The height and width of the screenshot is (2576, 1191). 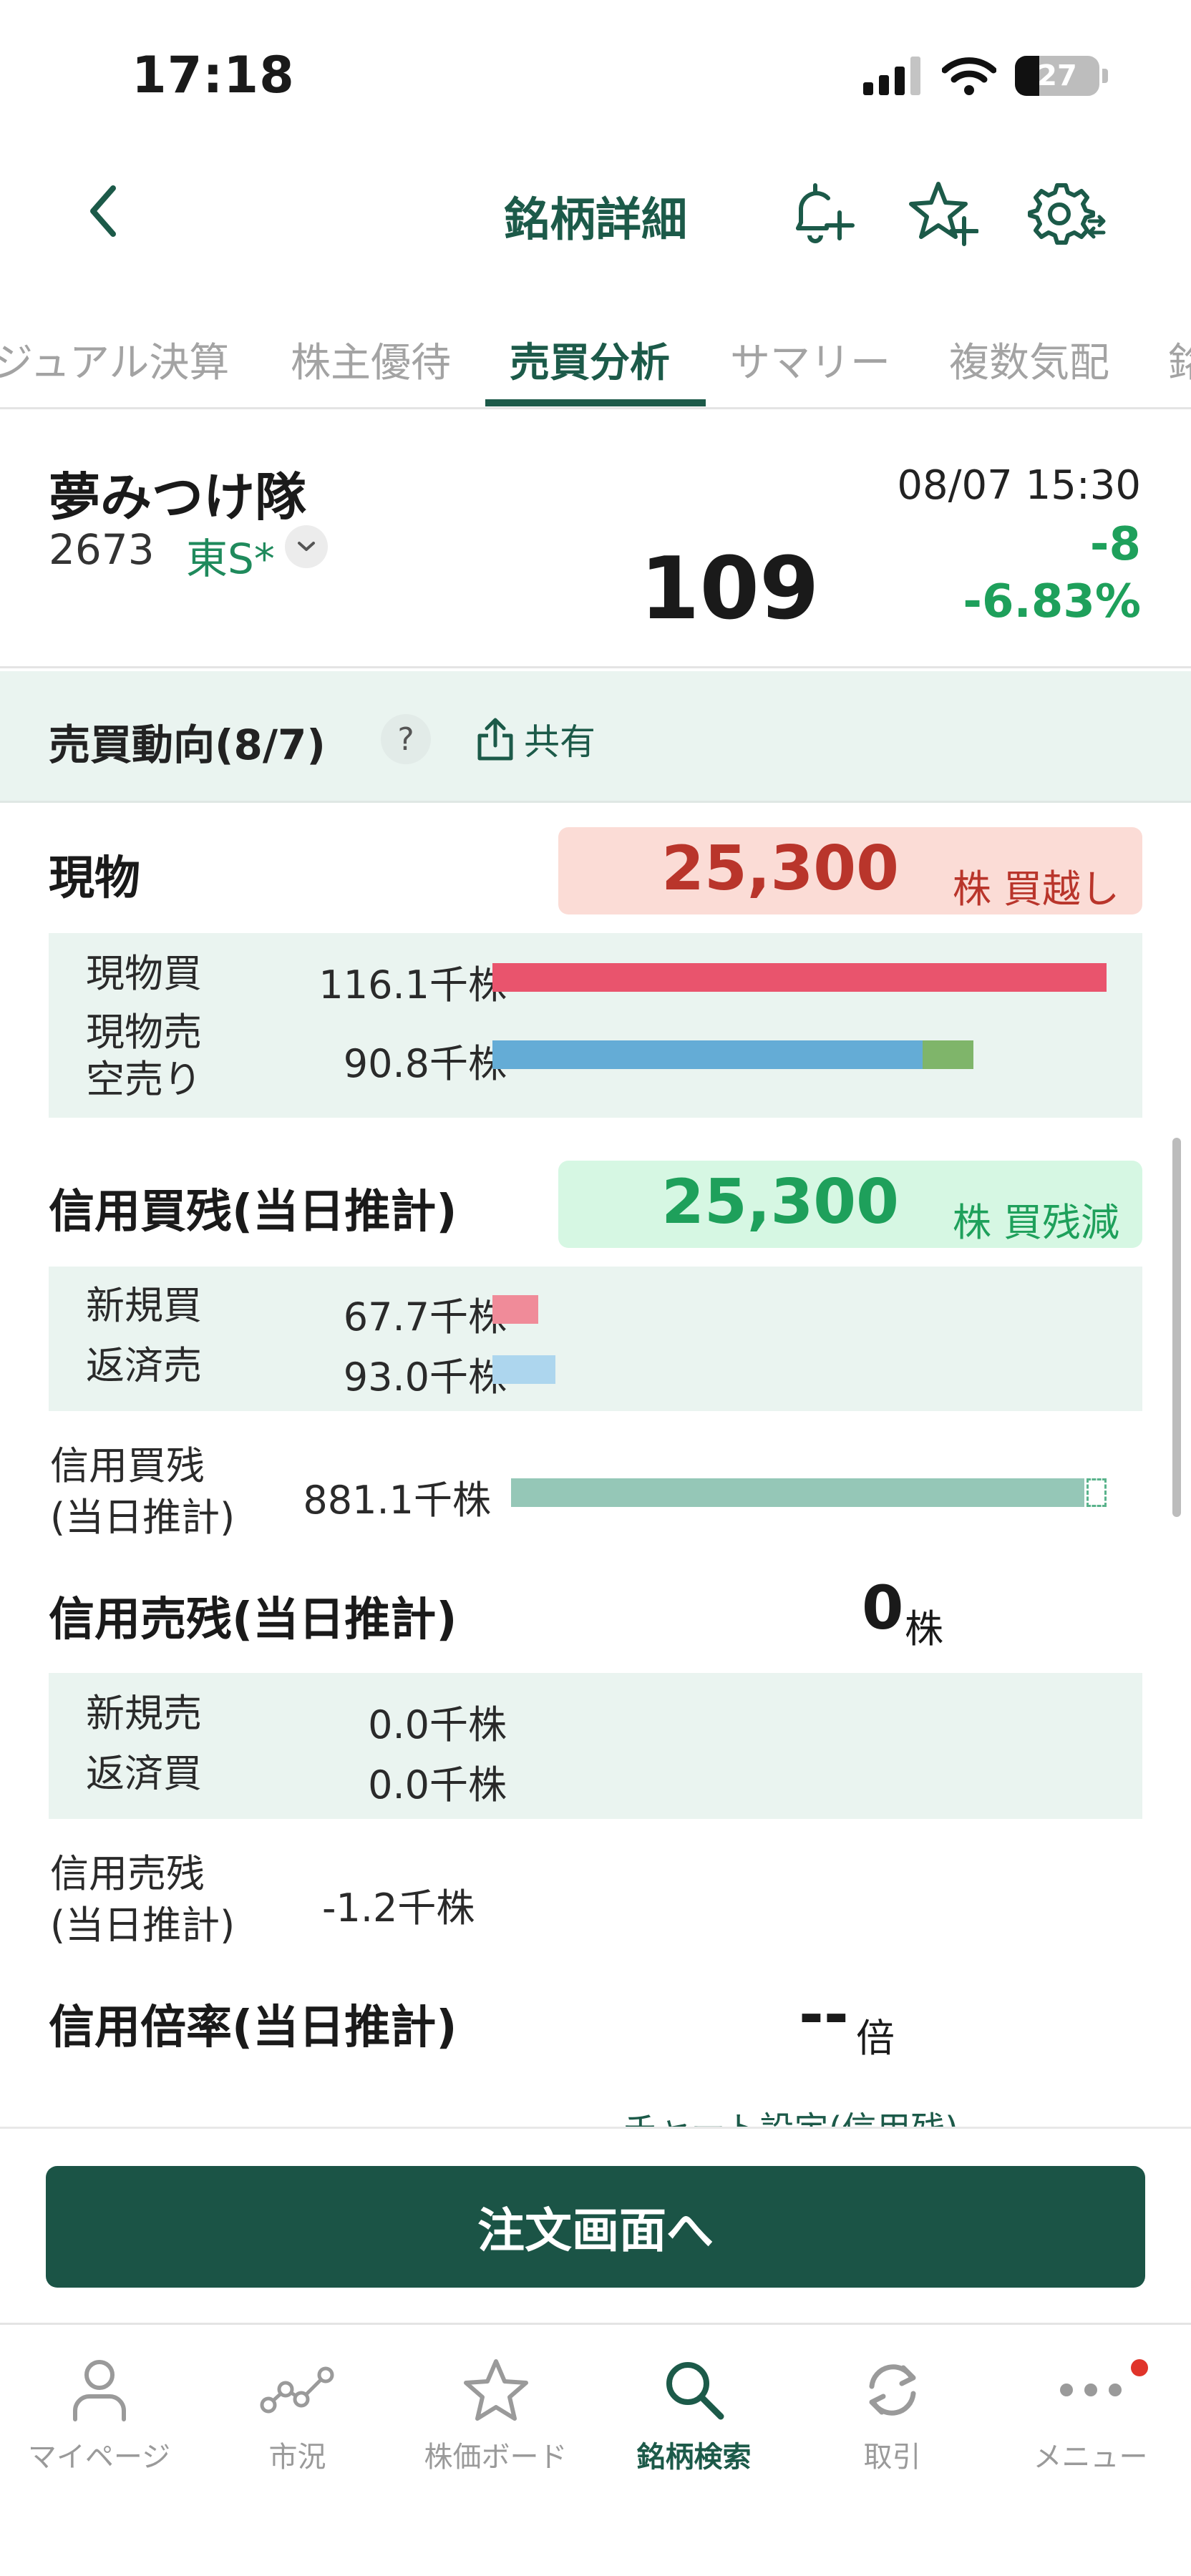 I want to click on market-chart-icon, so click(x=297, y=2390).